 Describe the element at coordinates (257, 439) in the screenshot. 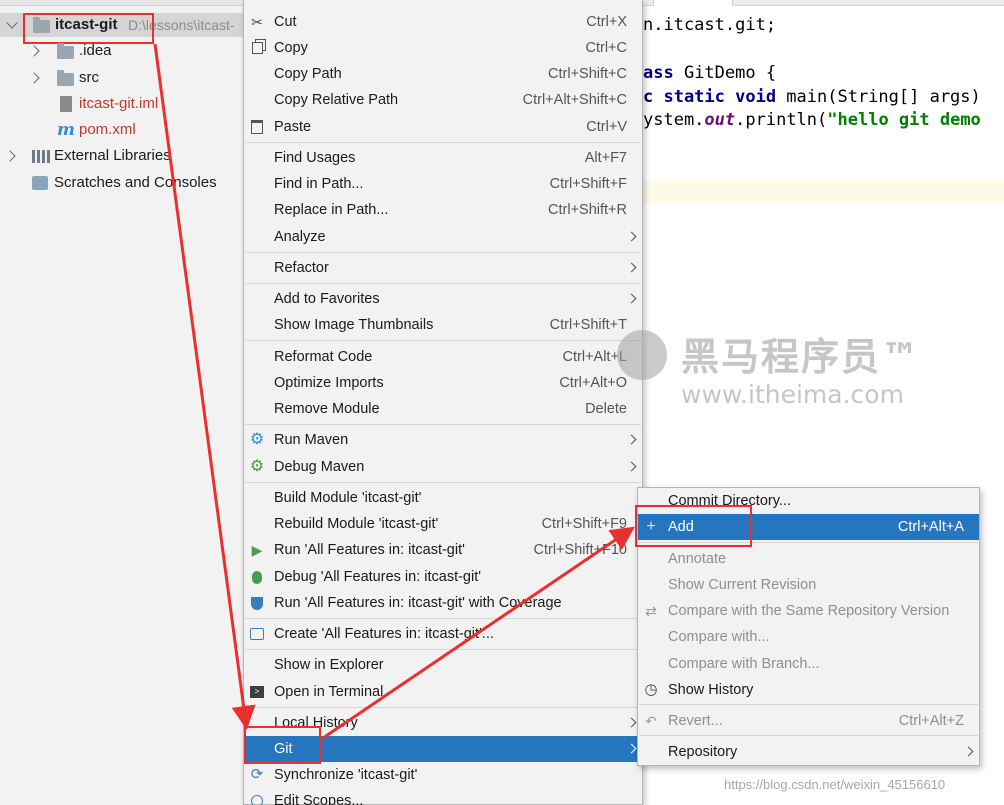

I see `gear-icon: ⚙` at that location.